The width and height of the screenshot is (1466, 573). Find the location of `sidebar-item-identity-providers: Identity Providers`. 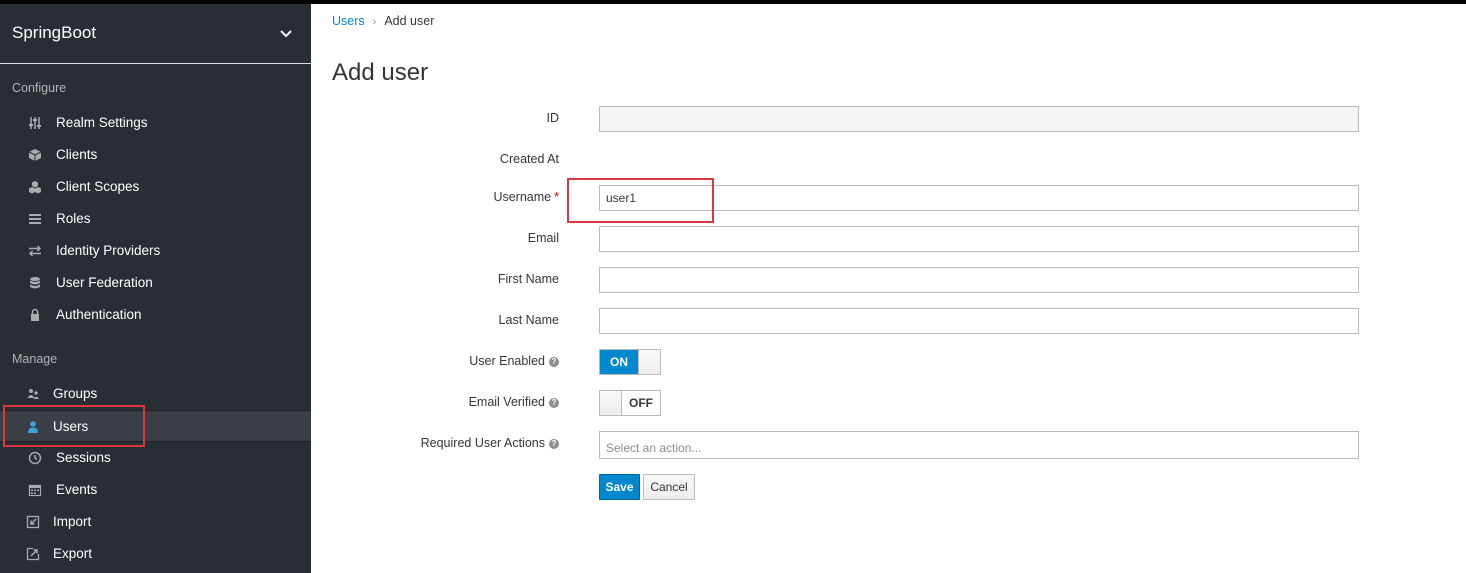

sidebar-item-identity-providers: Identity Providers is located at coordinates (155, 251).